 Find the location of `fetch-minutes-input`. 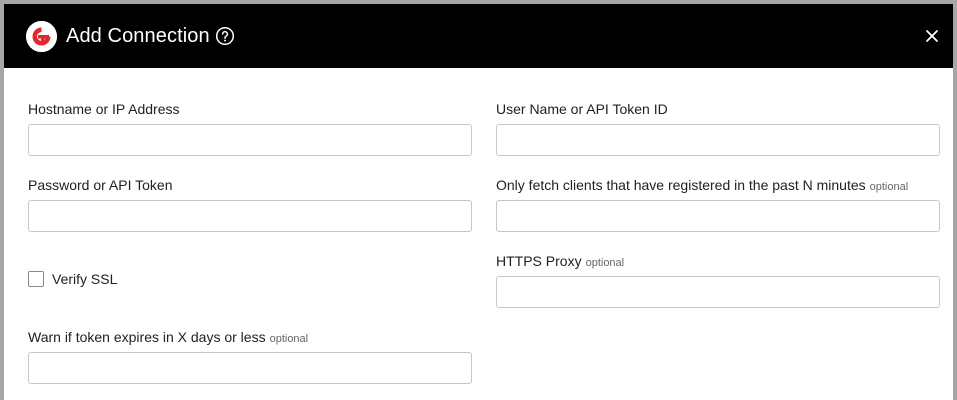

fetch-minutes-input is located at coordinates (718, 216).